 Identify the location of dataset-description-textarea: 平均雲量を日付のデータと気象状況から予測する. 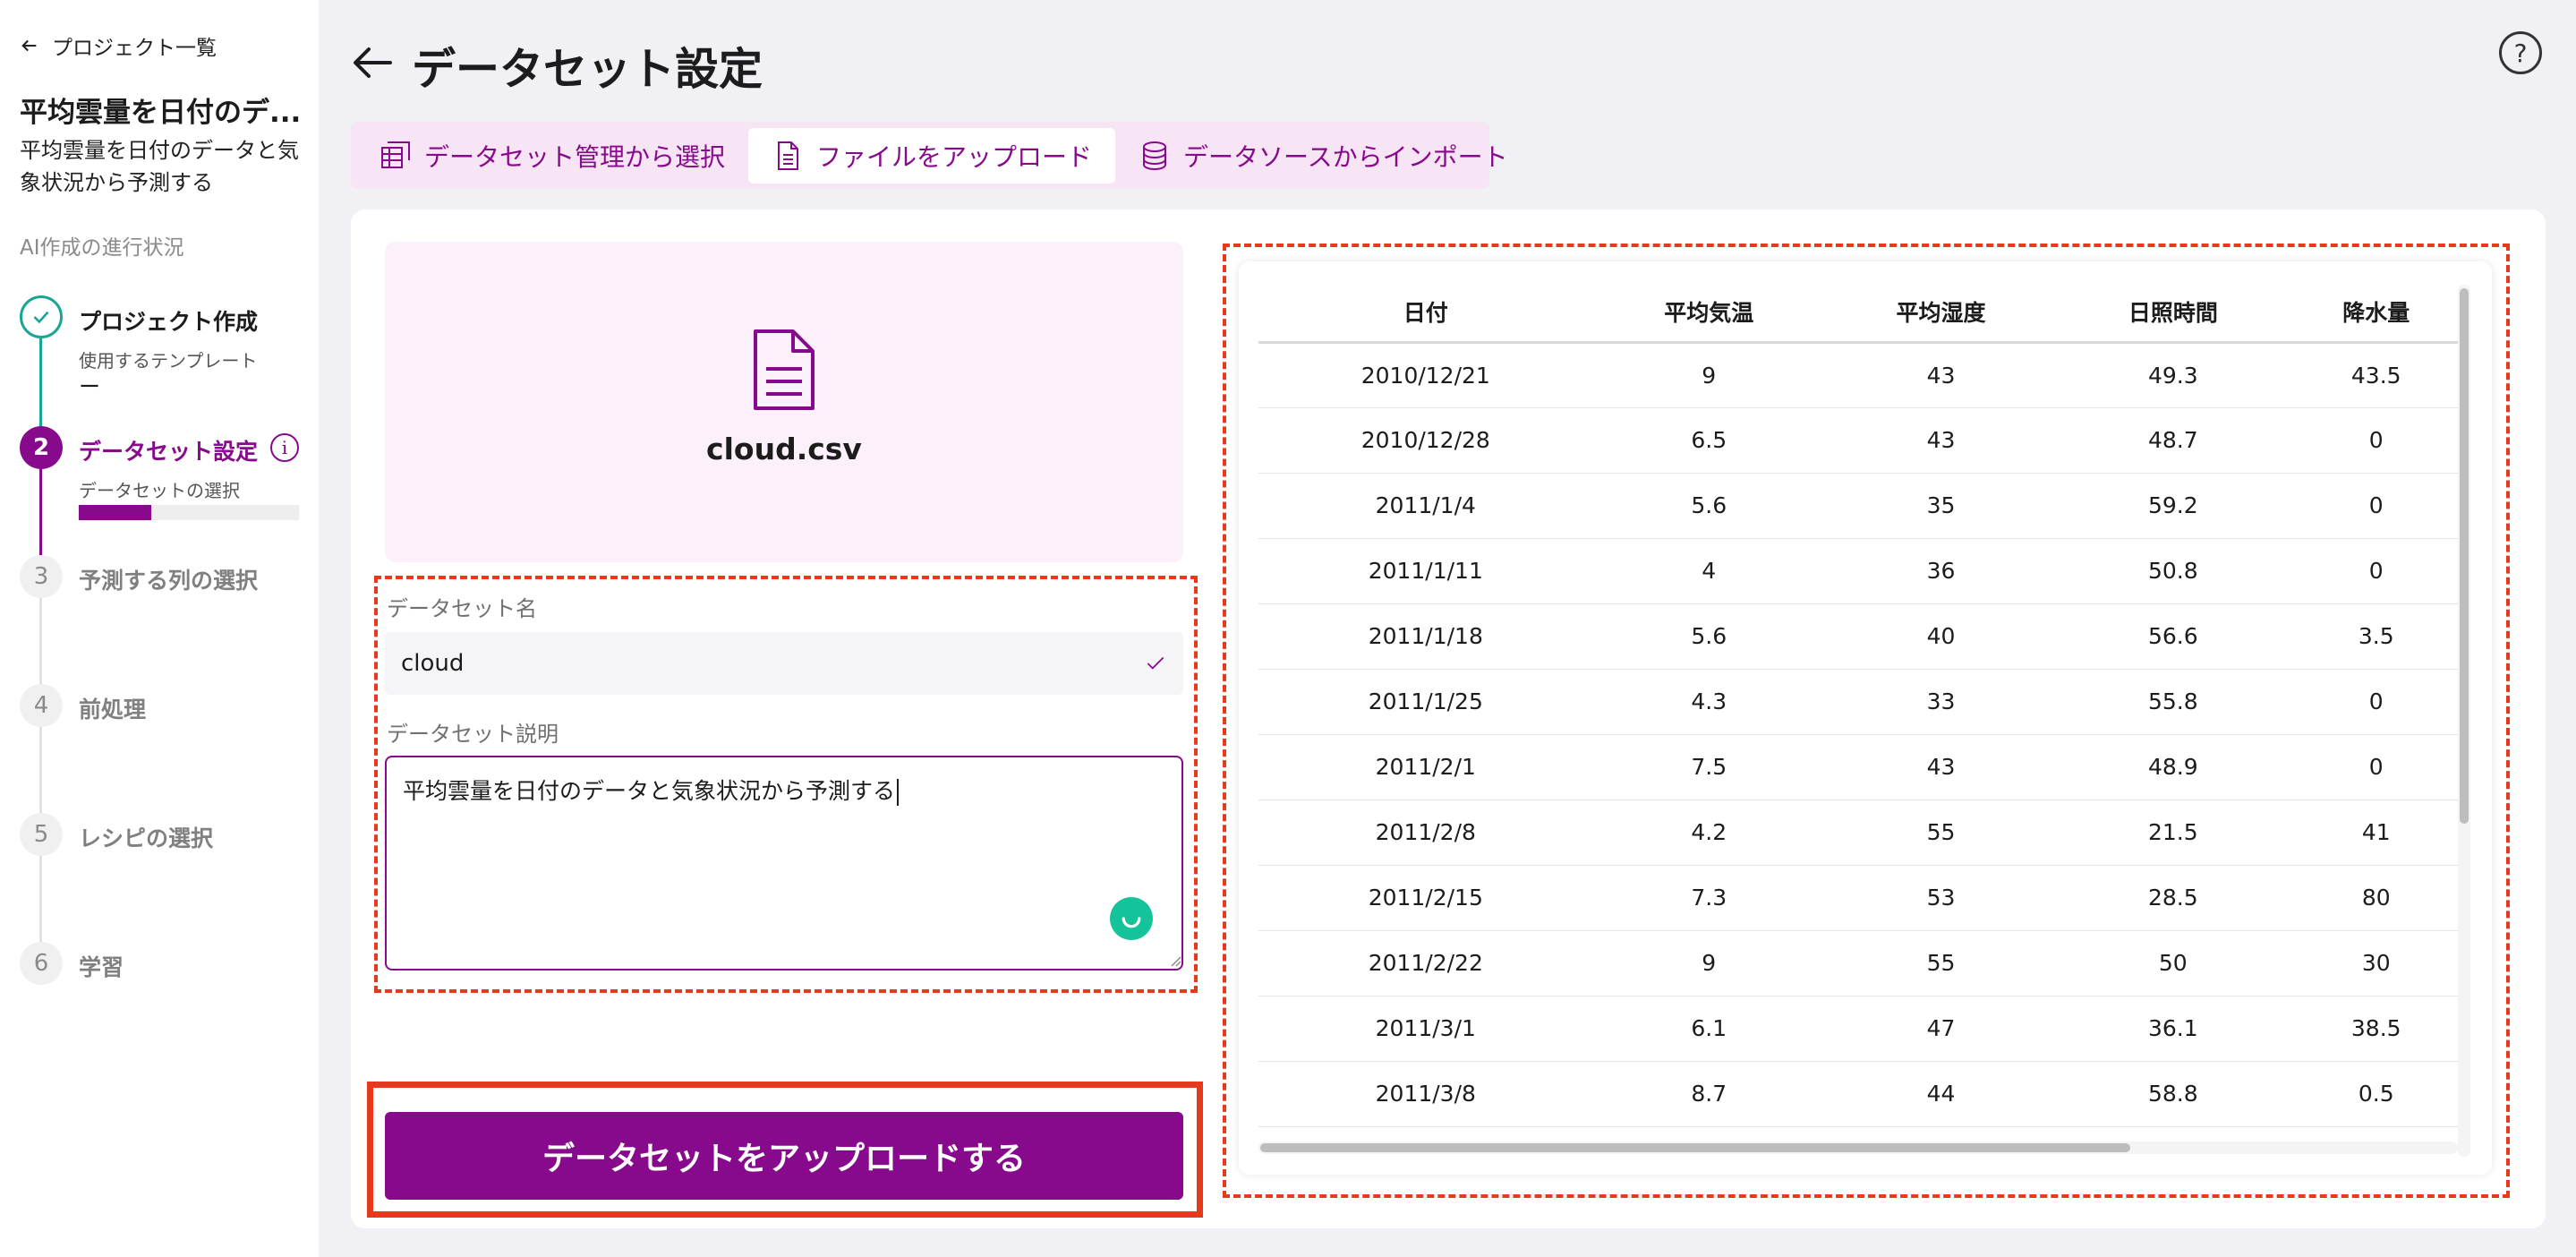
(784, 864).